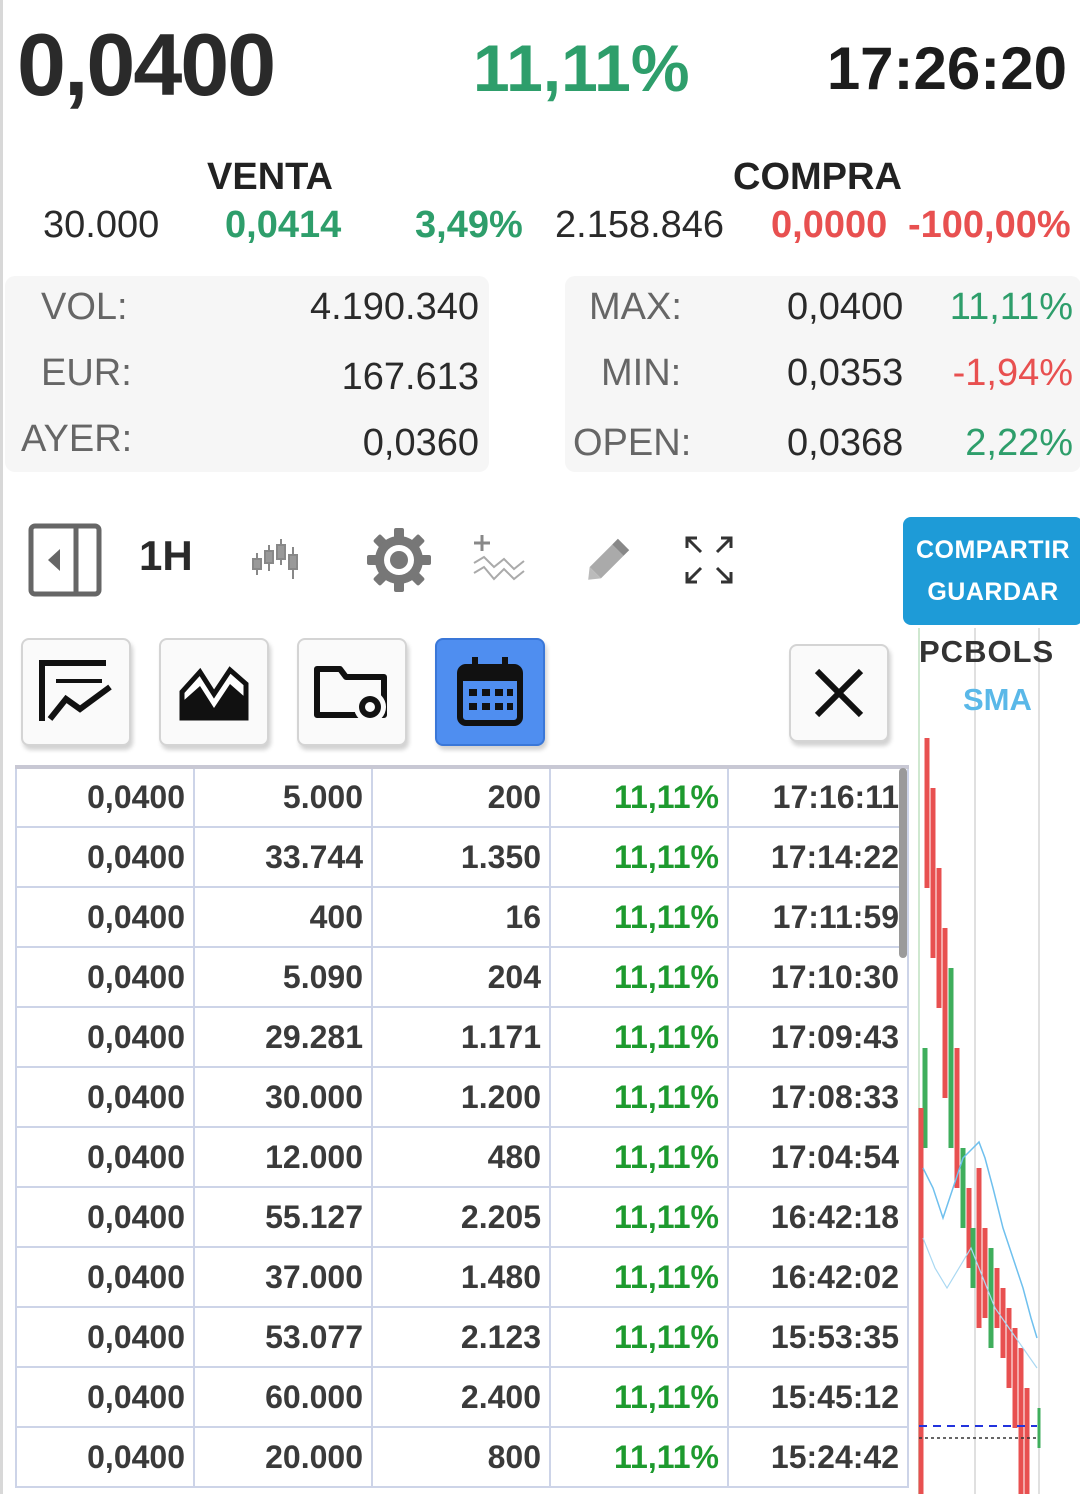 The height and width of the screenshot is (1494, 1080). I want to click on trade-time: 15:45:12, so click(818, 1397).